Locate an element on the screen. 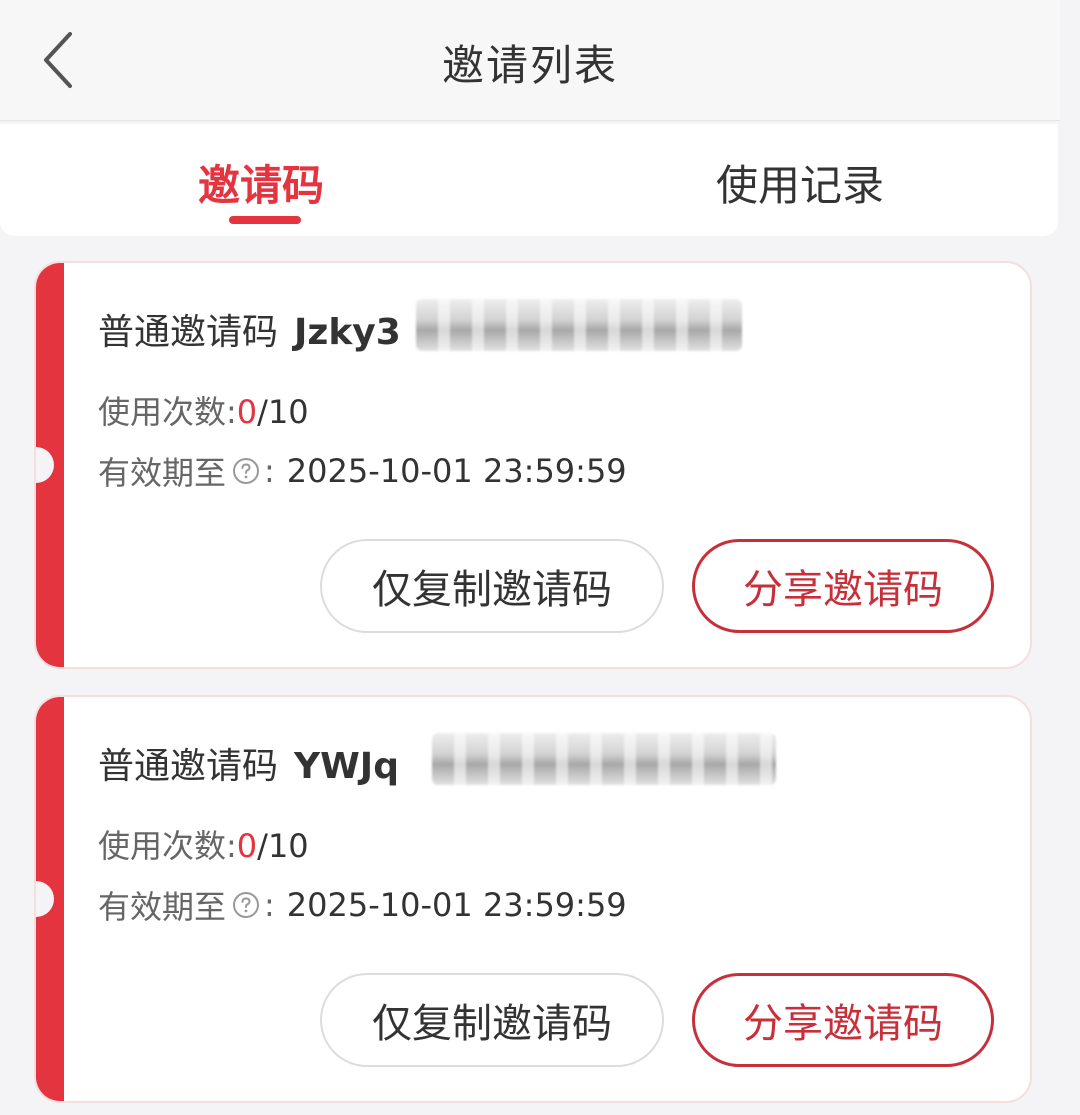 The height and width of the screenshot is (1115, 1080). invite-code-value: YWJq is located at coordinates (346, 766).